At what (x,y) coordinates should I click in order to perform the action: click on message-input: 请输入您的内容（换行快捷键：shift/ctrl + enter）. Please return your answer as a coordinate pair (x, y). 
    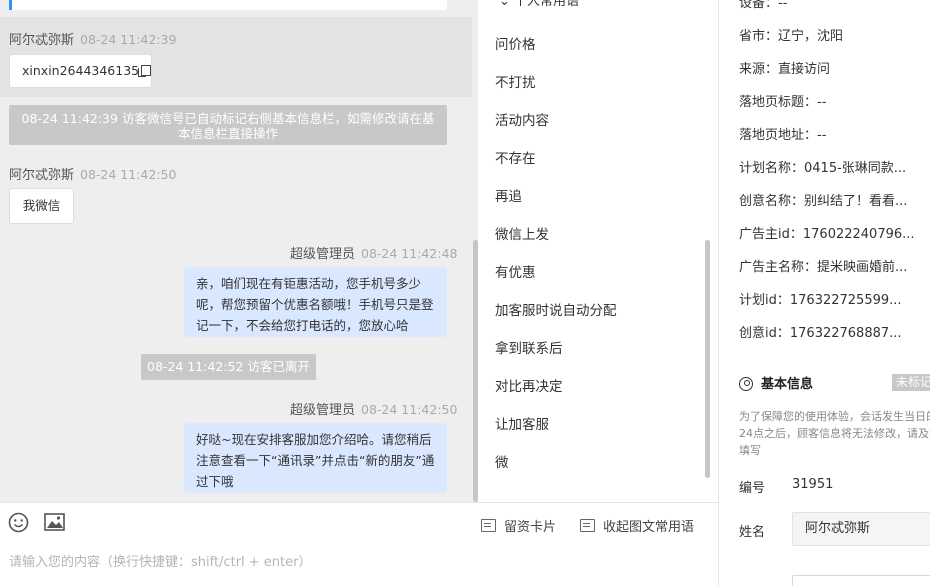
    Looking at the image, I should click on (160, 560).